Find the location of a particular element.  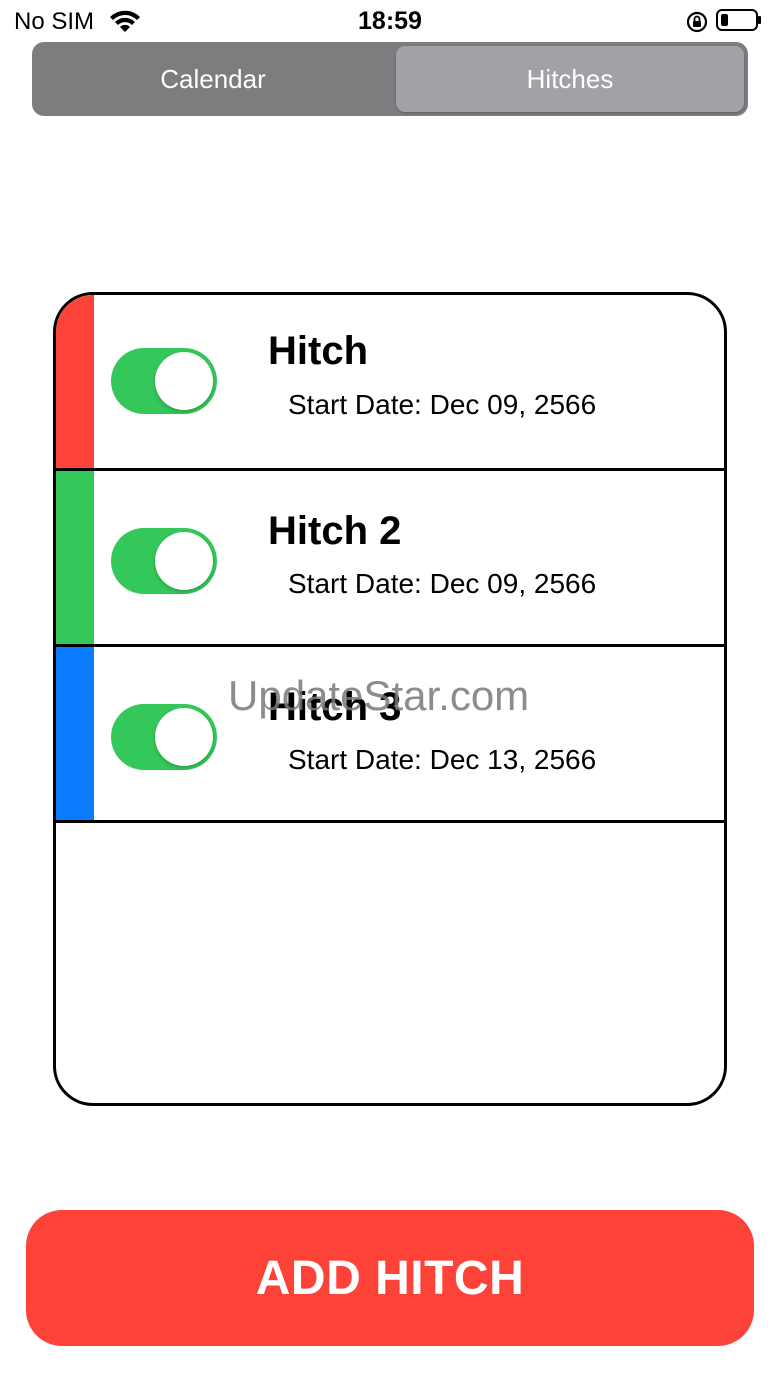

rotation-lock-icon is located at coordinates (697, 22).